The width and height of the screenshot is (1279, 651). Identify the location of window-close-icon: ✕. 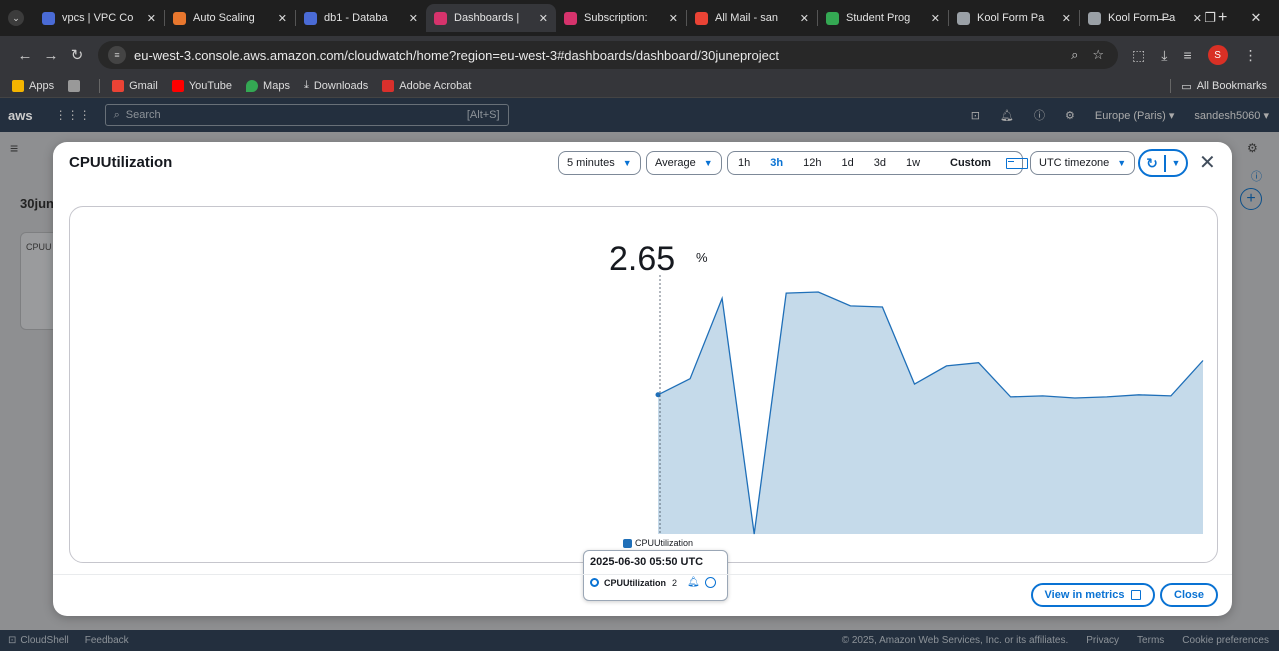
(1256, 18).